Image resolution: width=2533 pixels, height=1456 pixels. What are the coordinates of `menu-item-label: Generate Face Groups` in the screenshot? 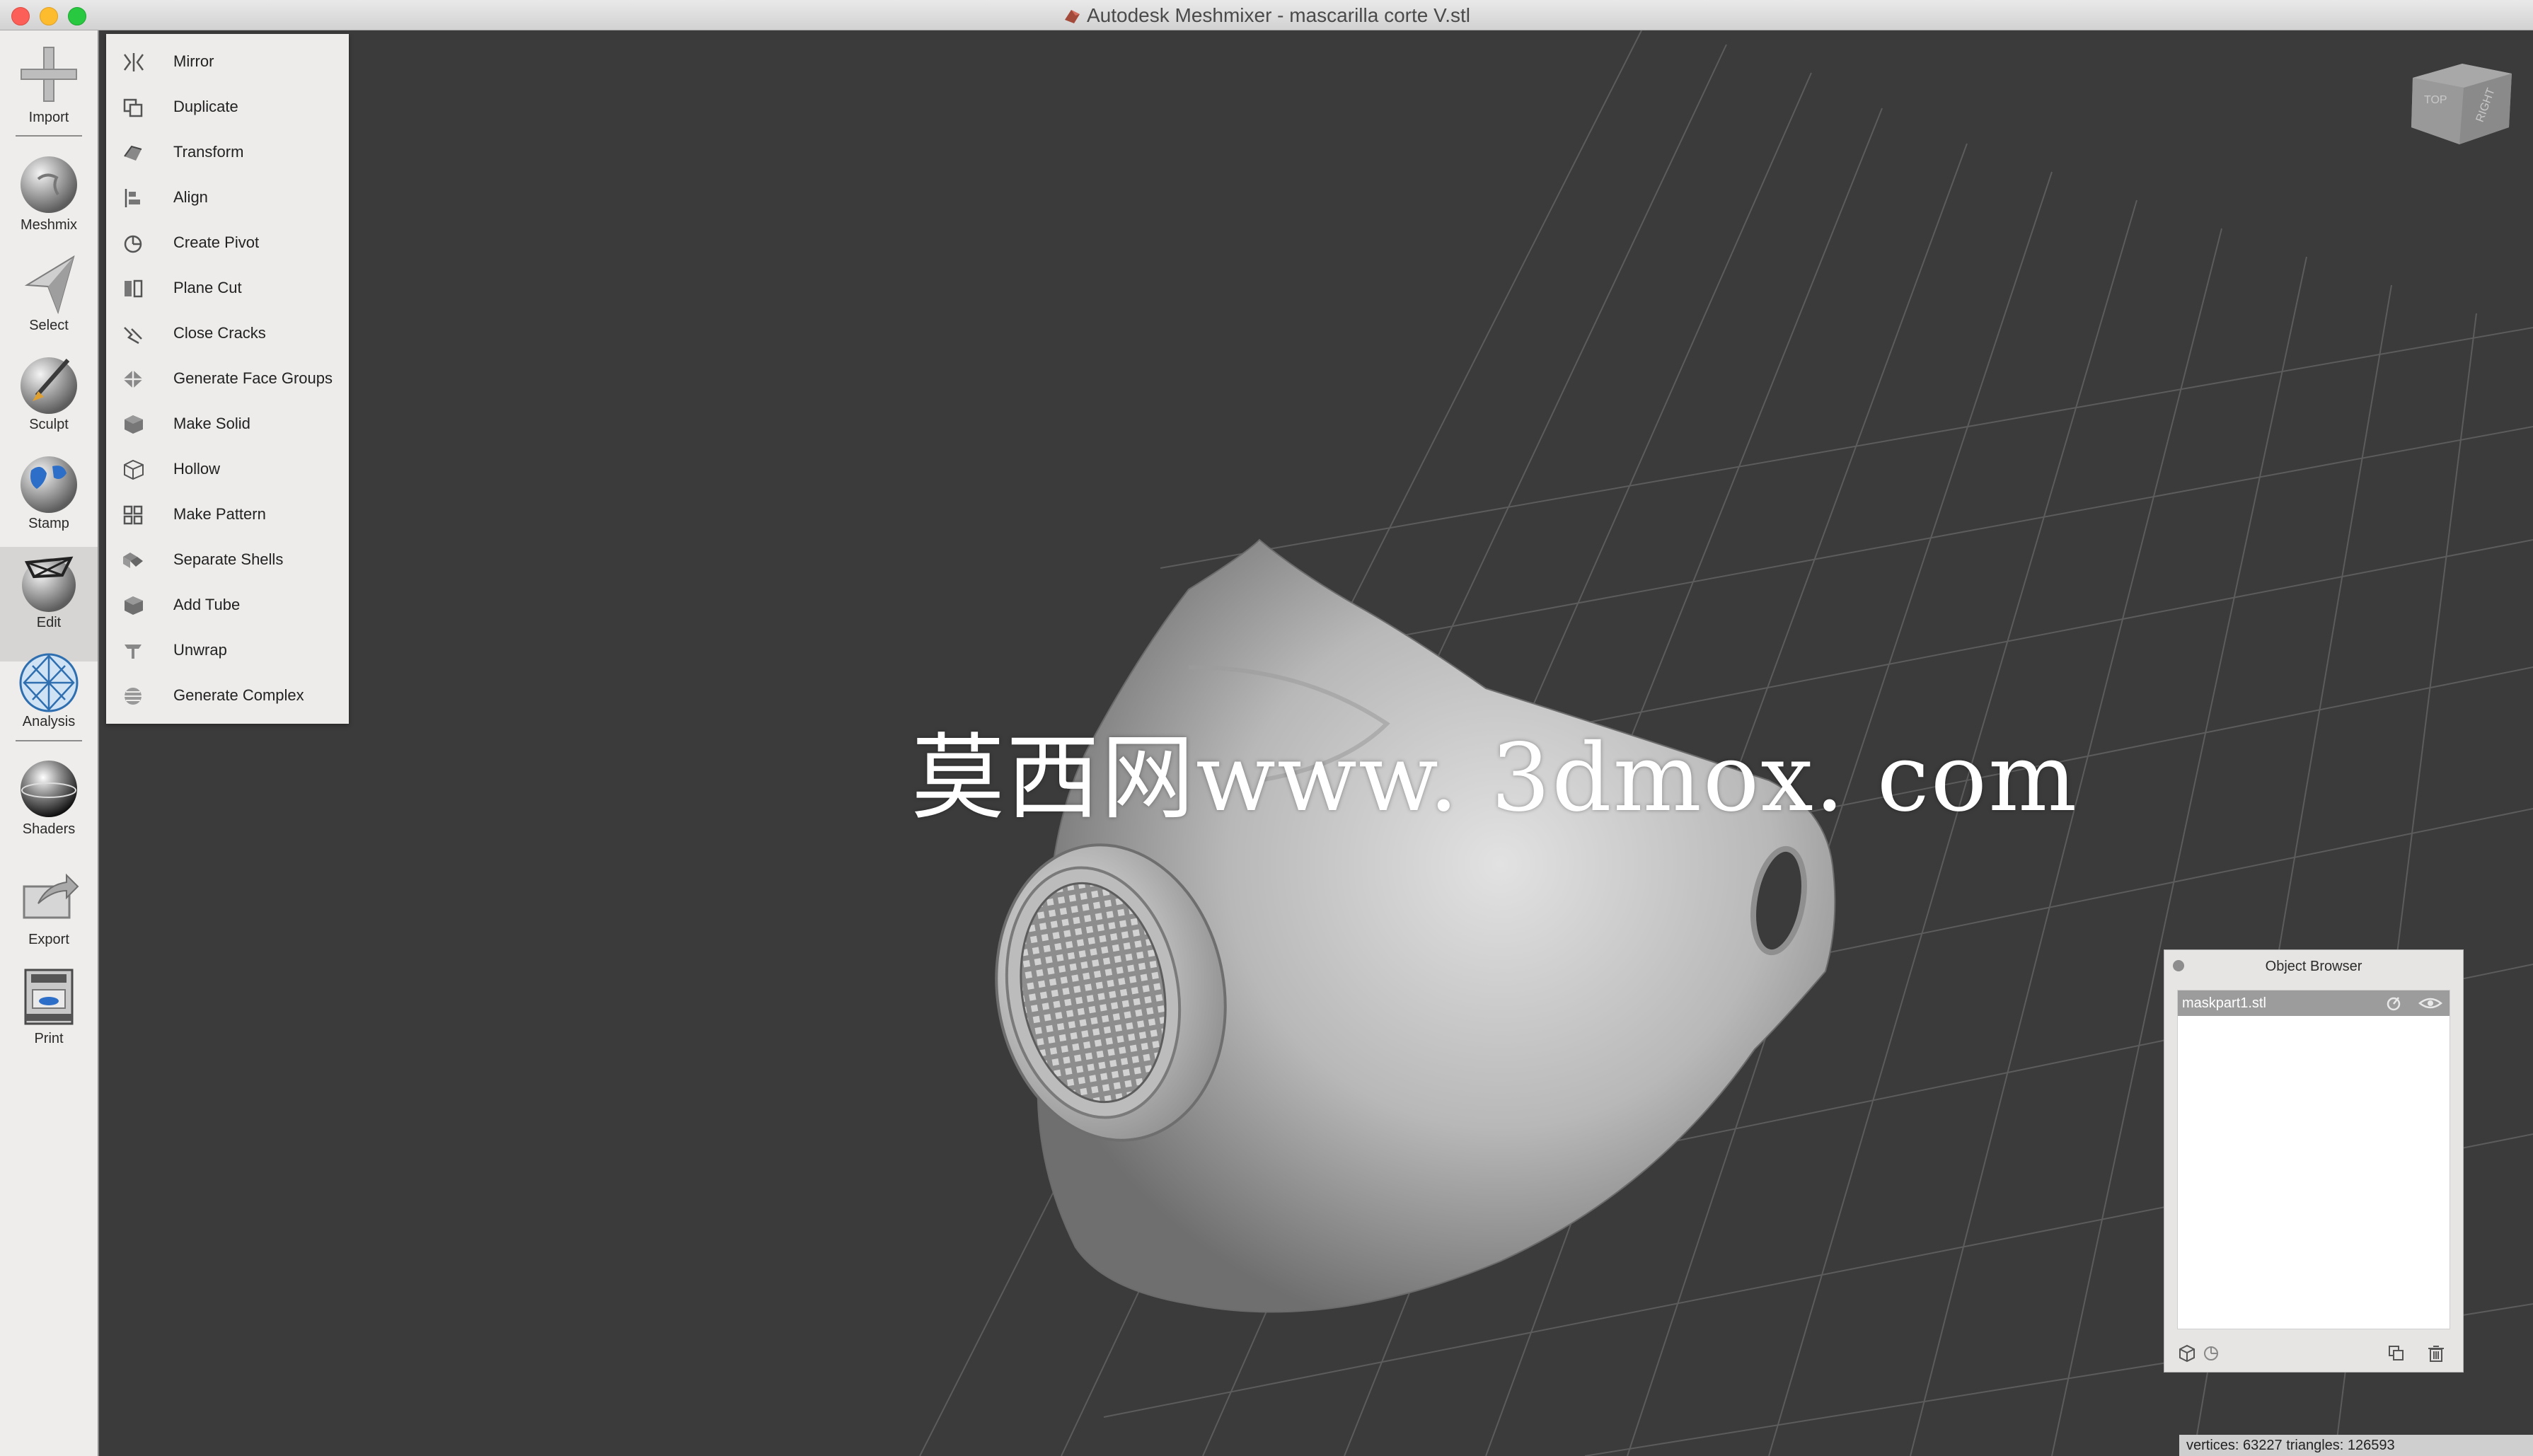 It's located at (253, 378).